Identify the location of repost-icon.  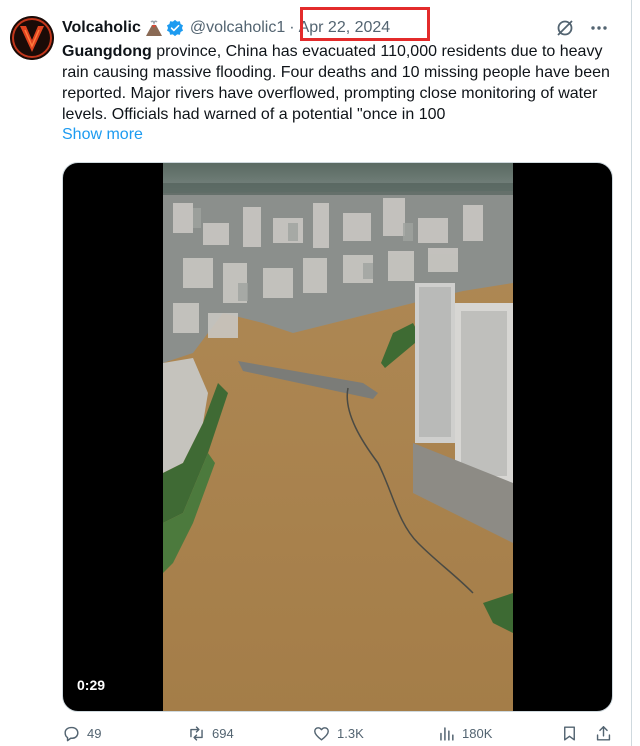
(196, 733).